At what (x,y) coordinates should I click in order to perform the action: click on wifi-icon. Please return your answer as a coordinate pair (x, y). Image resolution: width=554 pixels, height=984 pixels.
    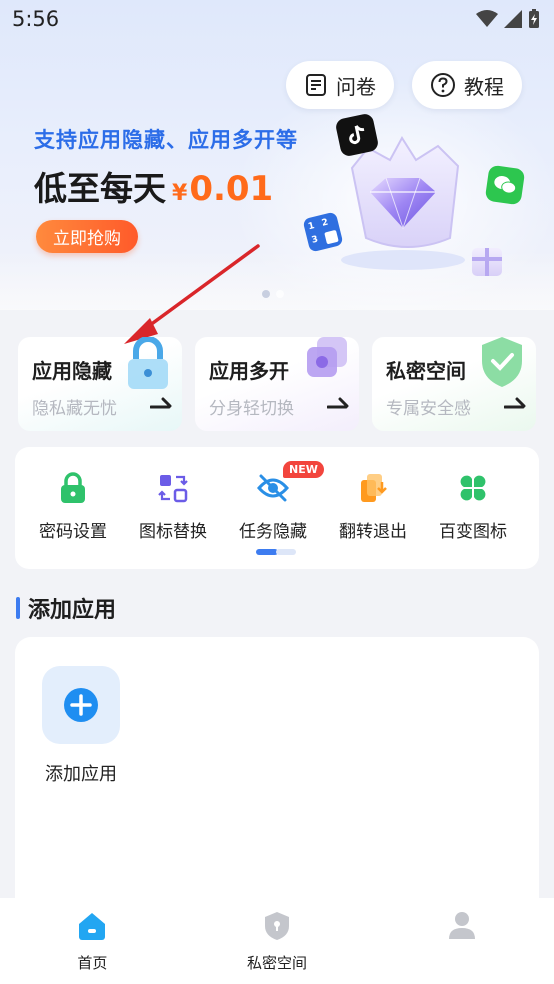
    Looking at the image, I should click on (487, 18).